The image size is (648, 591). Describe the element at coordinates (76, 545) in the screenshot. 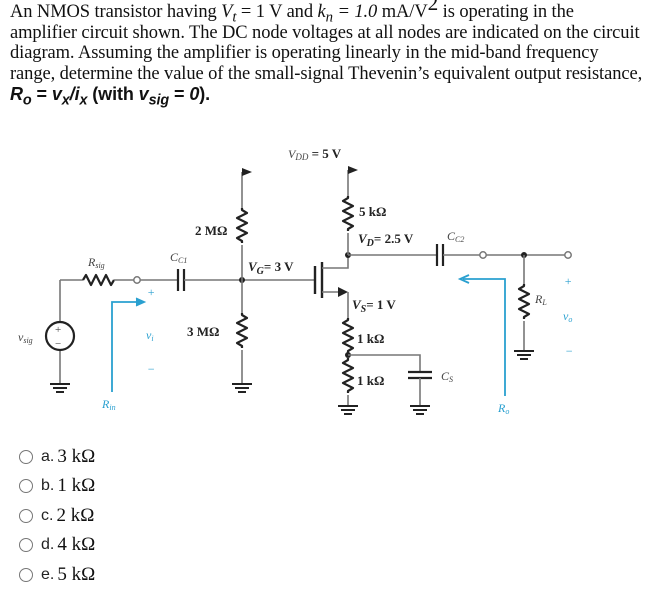

I see `option-value: 4 kΩ` at that location.